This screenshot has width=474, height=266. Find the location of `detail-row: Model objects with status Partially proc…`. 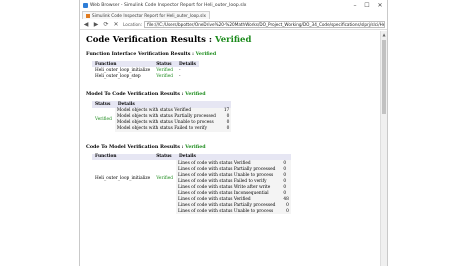

detail-row: Model objects with status Partially proc… is located at coordinates (173, 117).